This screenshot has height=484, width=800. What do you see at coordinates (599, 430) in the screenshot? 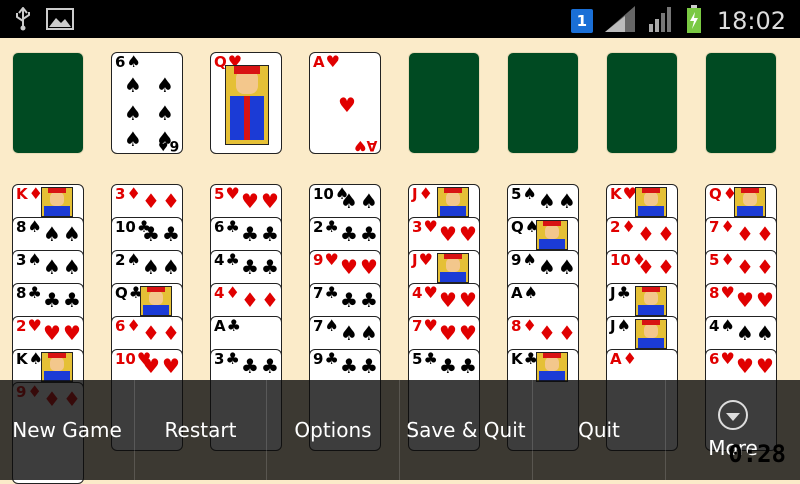
I see `quit-button: Quit` at bounding box center [599, 430].